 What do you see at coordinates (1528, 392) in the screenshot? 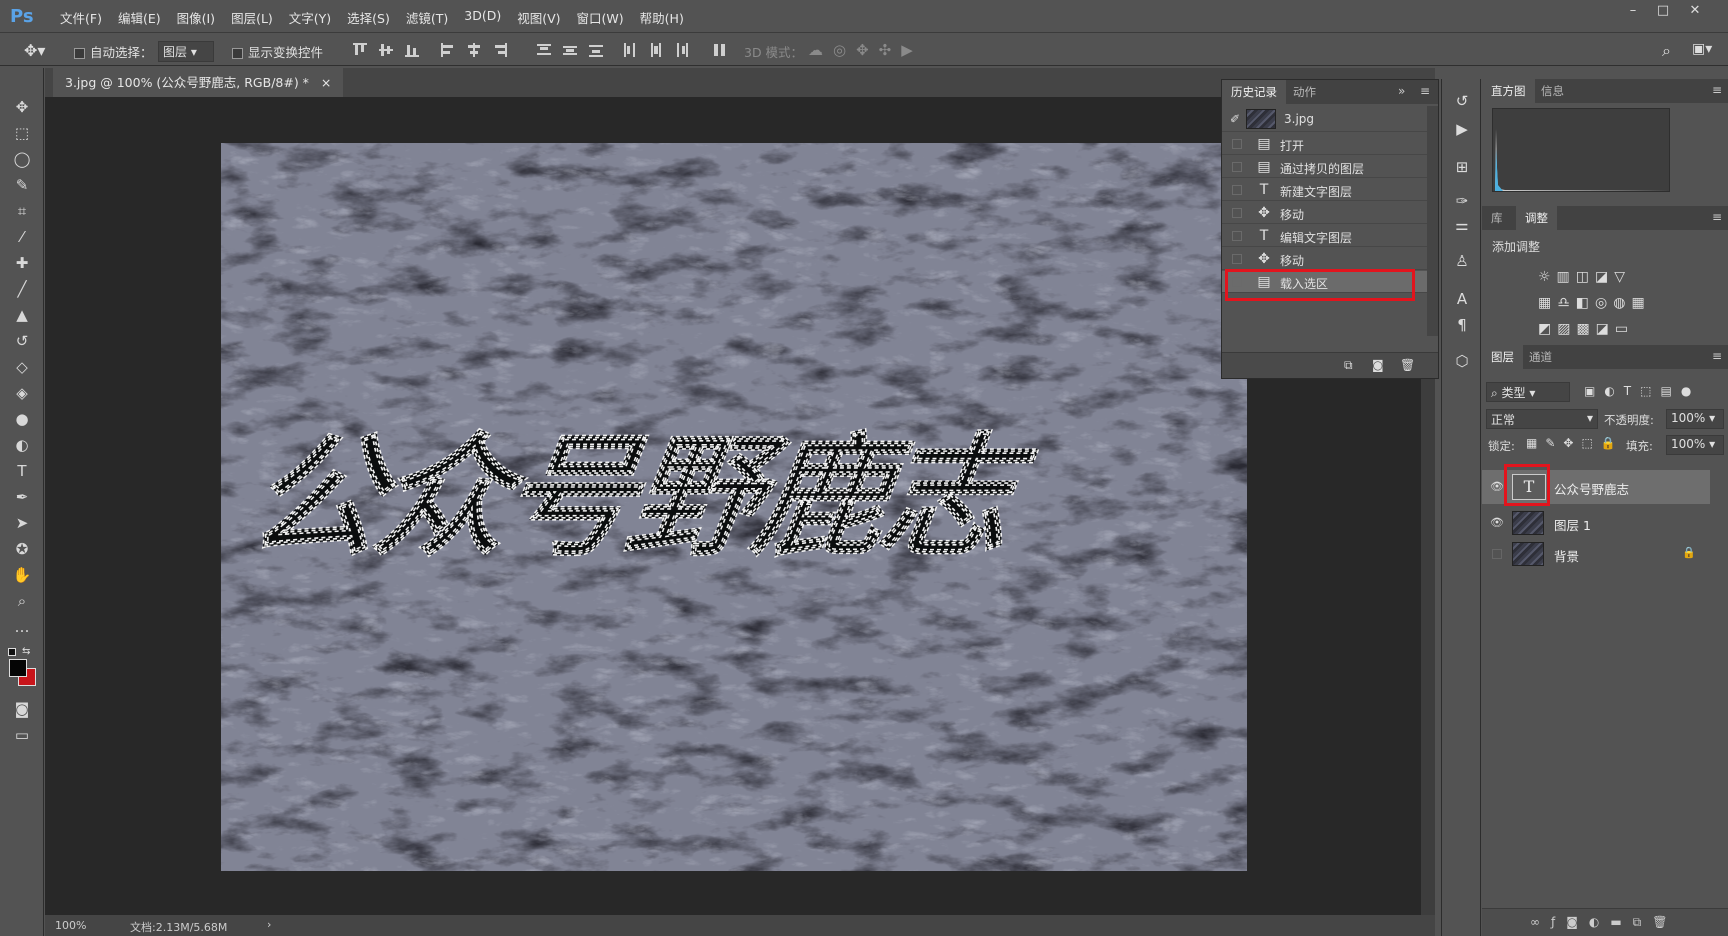
I see `layer-filter-kind-dropdown: ⌕ 类型 ▾` at bounding box center [1528, 392].